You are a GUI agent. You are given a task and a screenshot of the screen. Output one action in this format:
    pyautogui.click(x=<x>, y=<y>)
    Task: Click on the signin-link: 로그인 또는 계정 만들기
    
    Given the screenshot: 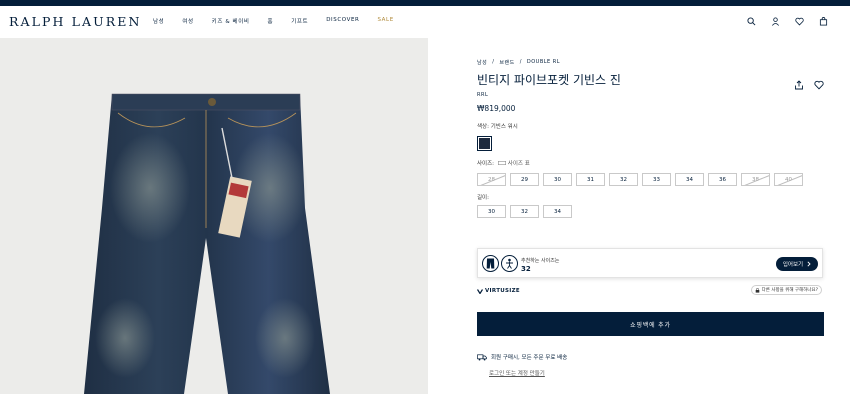 What is the action you would take?
    pyautogui.click(x=517, y=373)
    